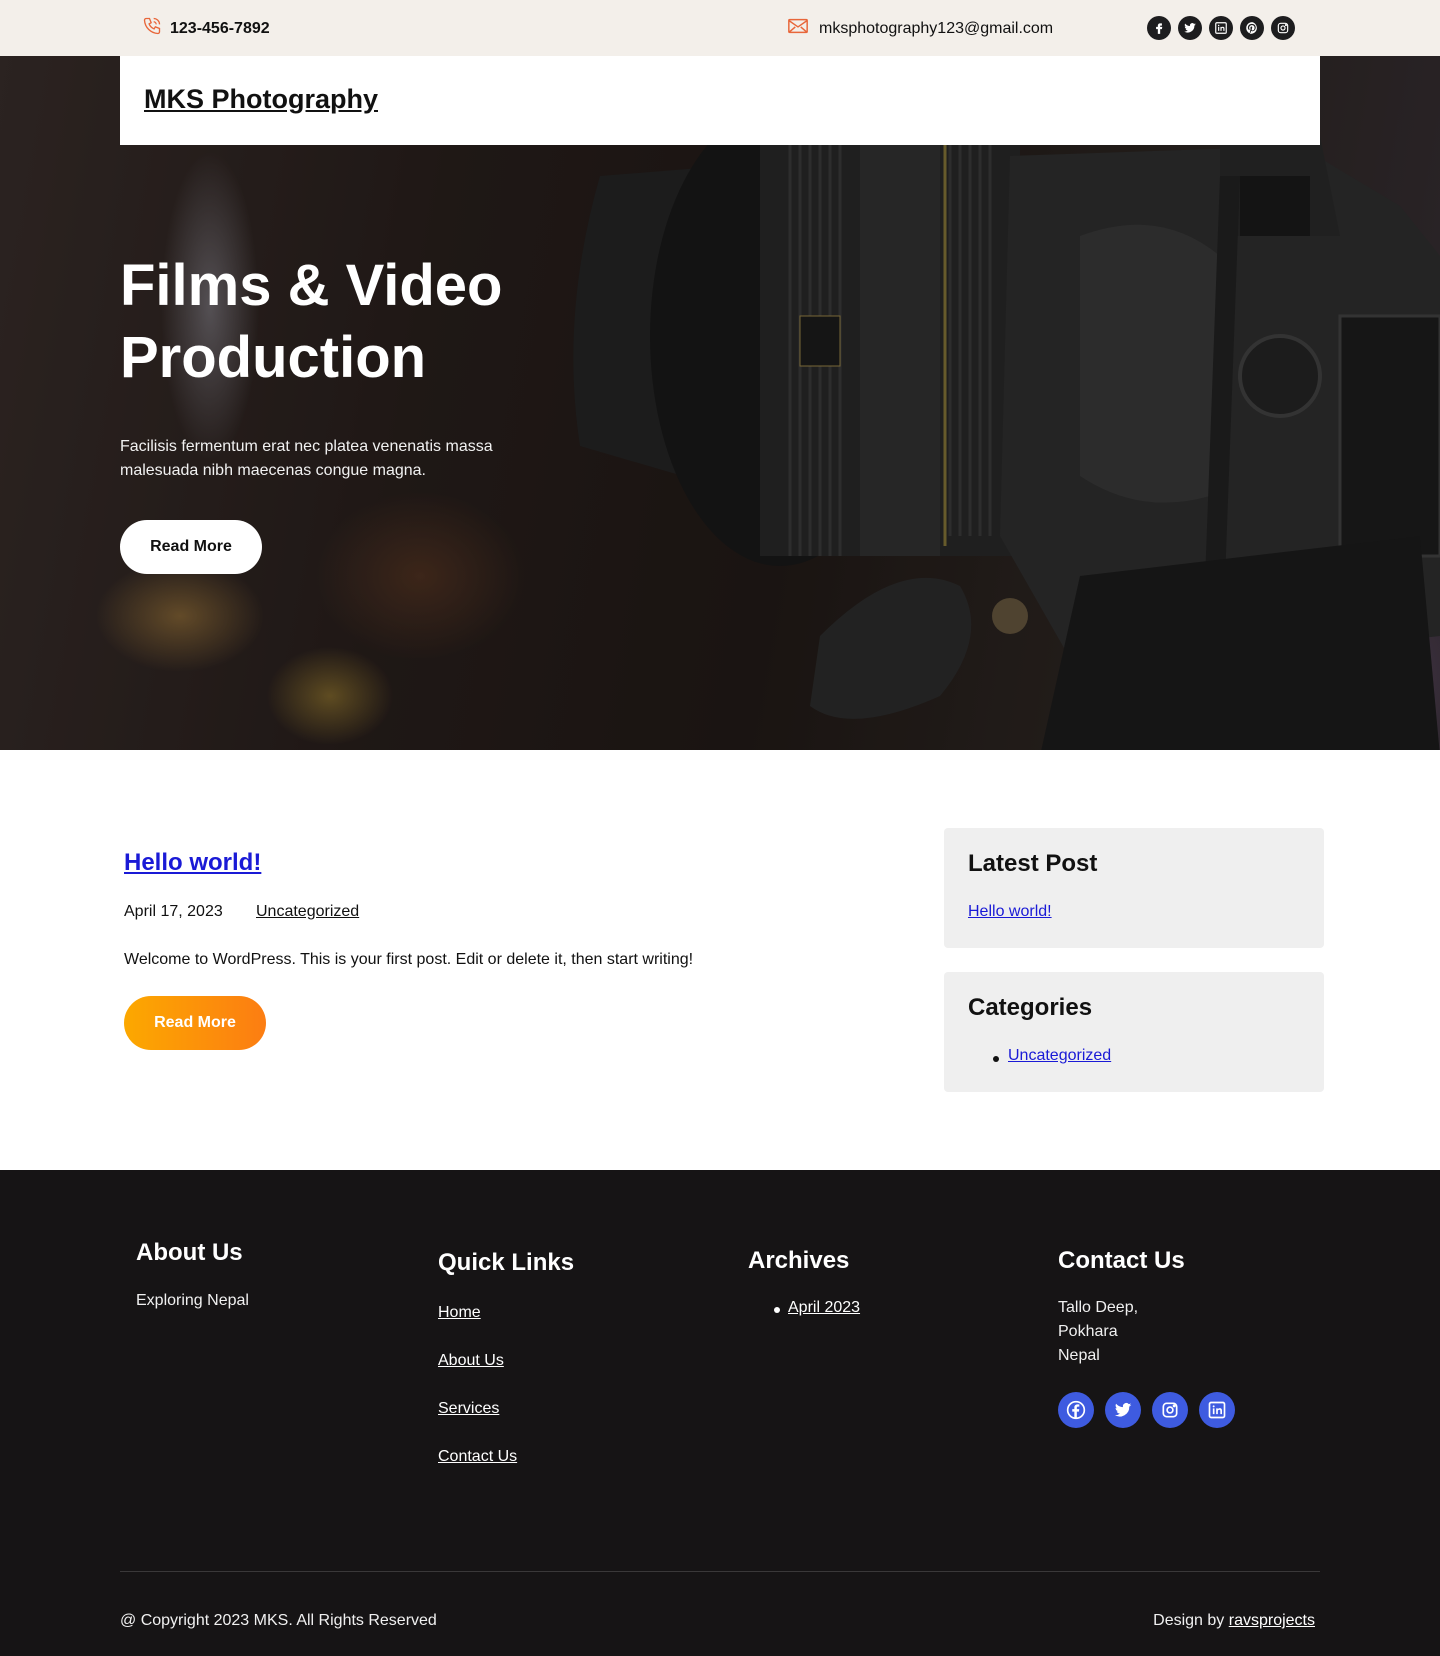 This screenshot has height=1656, width=1440. I want to click on phone-contact: 123-456-7892, so click(206, 28).